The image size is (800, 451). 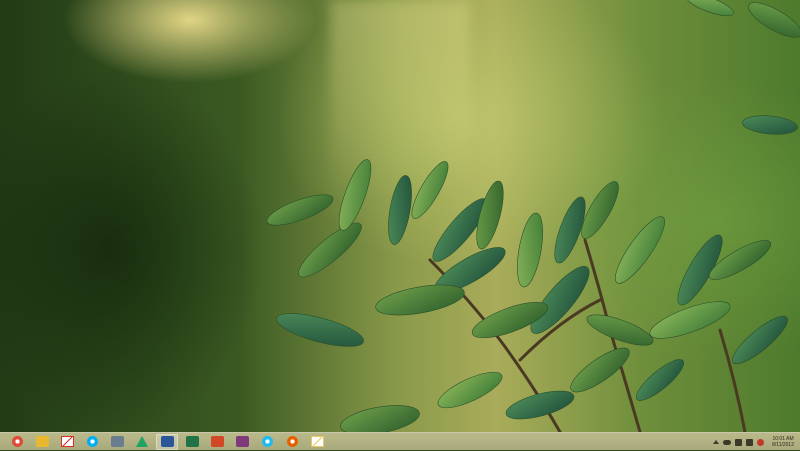 I want to click on taskbar-button-google-drive, so click(x=142, y=442).